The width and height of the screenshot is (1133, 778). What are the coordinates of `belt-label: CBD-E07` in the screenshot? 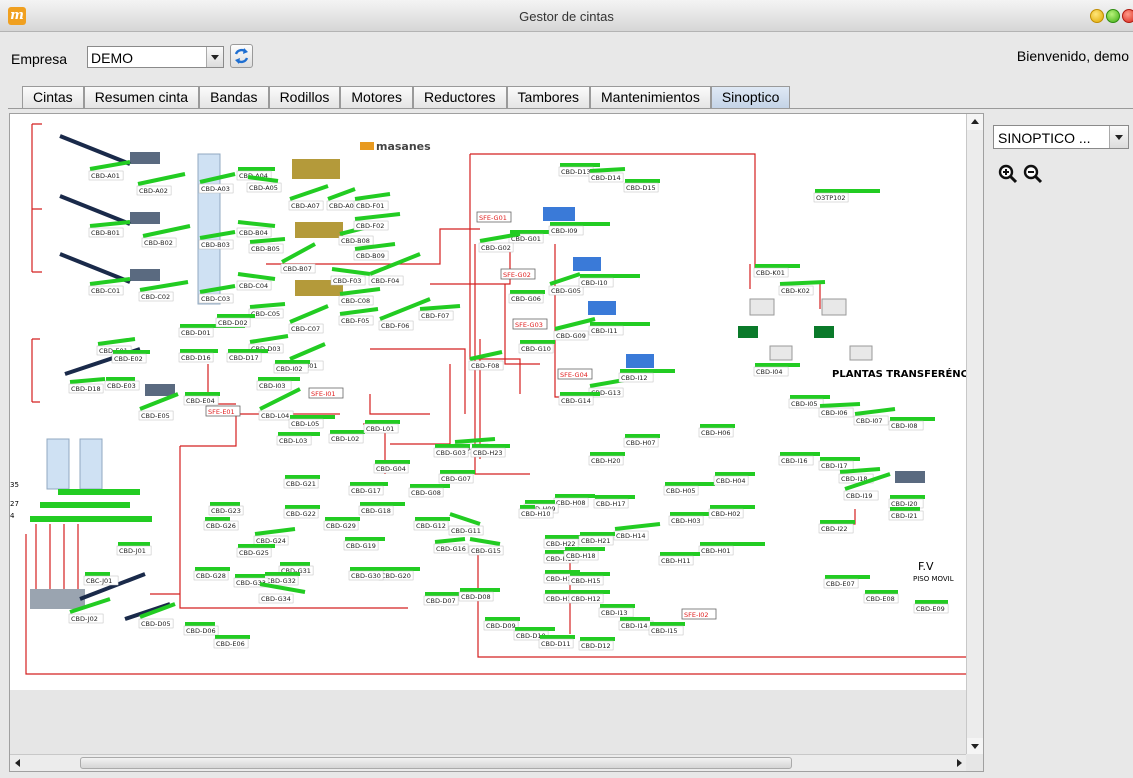 It's located at (840, 584).